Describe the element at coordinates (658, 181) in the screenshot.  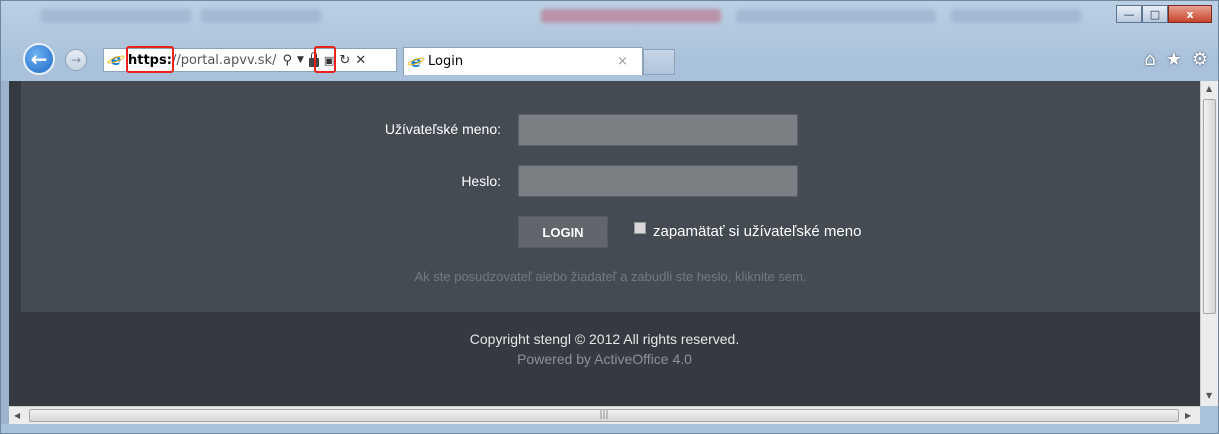
I see `password-input` at that location.